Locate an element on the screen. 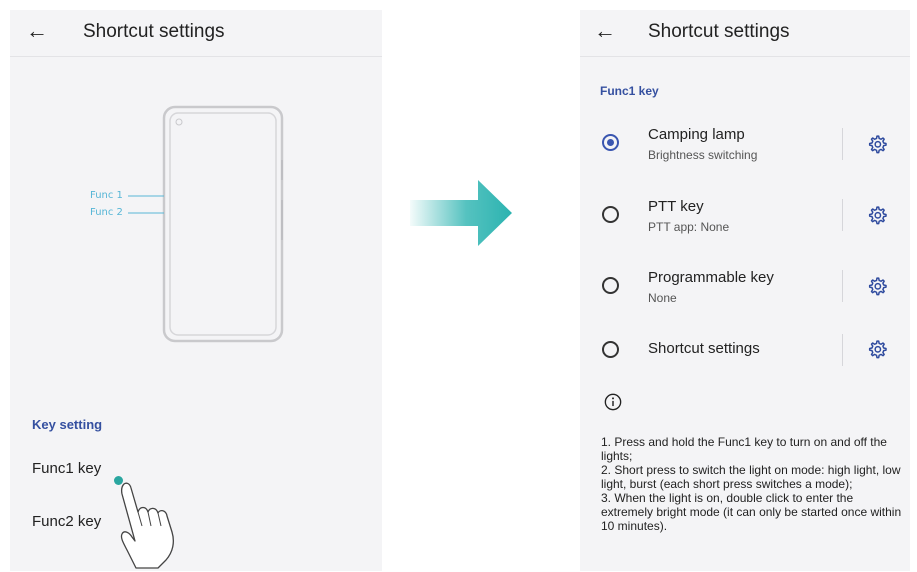 Image resolution: width=917 pixels, height=572 pixels. option-title: Camping lamp is located at coordinates (696, 134).